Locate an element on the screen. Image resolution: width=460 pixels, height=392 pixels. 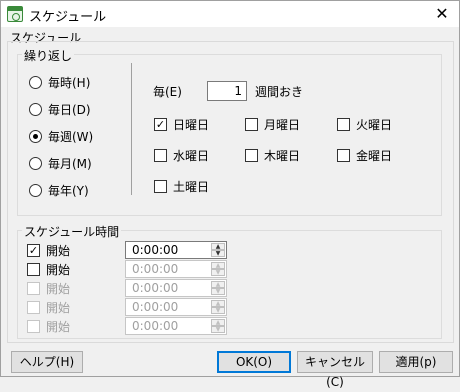
radio-weekly-label: 毎週(W) is located at coordinates (71, 136).